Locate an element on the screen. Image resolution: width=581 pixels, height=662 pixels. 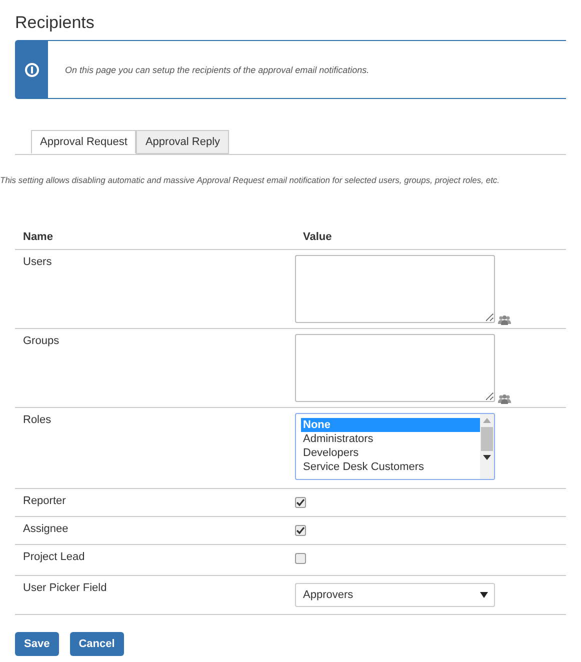
scroll-down-icon is located at coordinates (487, 457).